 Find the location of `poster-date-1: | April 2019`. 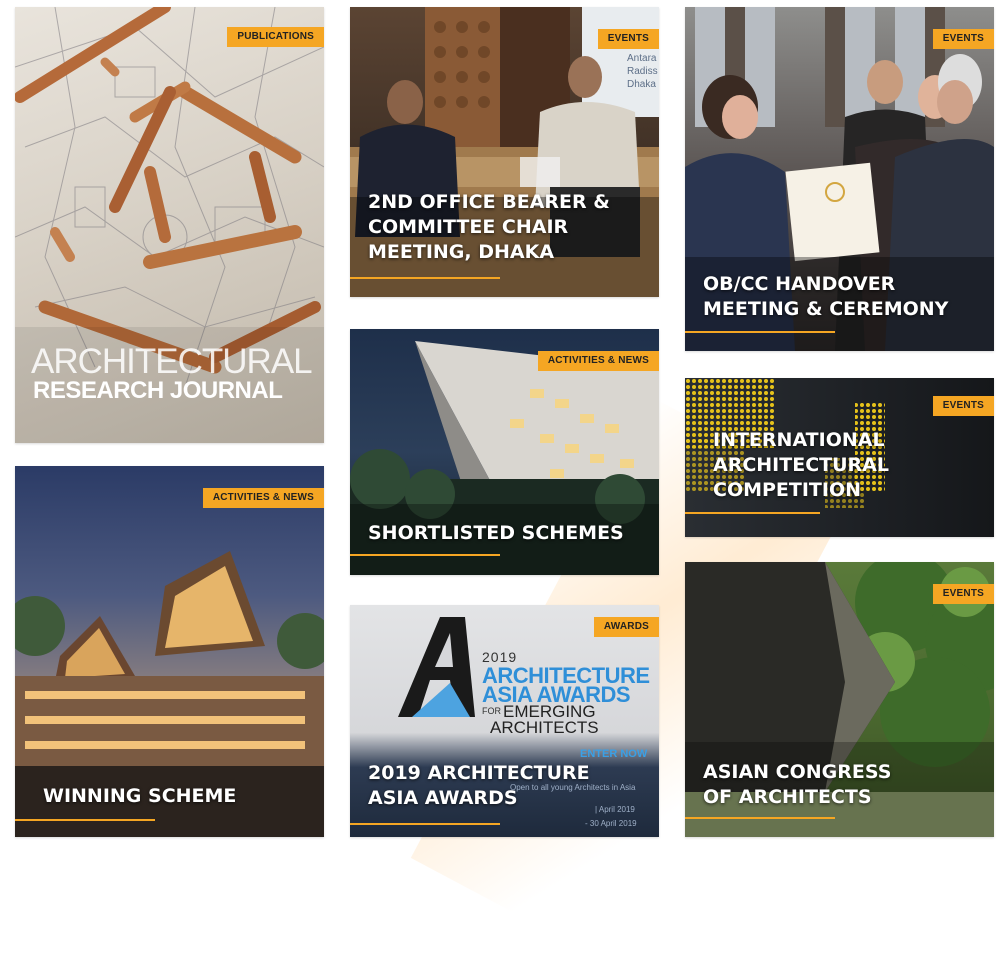

poster-date-1: | April 2019 is located at coordinates (615, 809).